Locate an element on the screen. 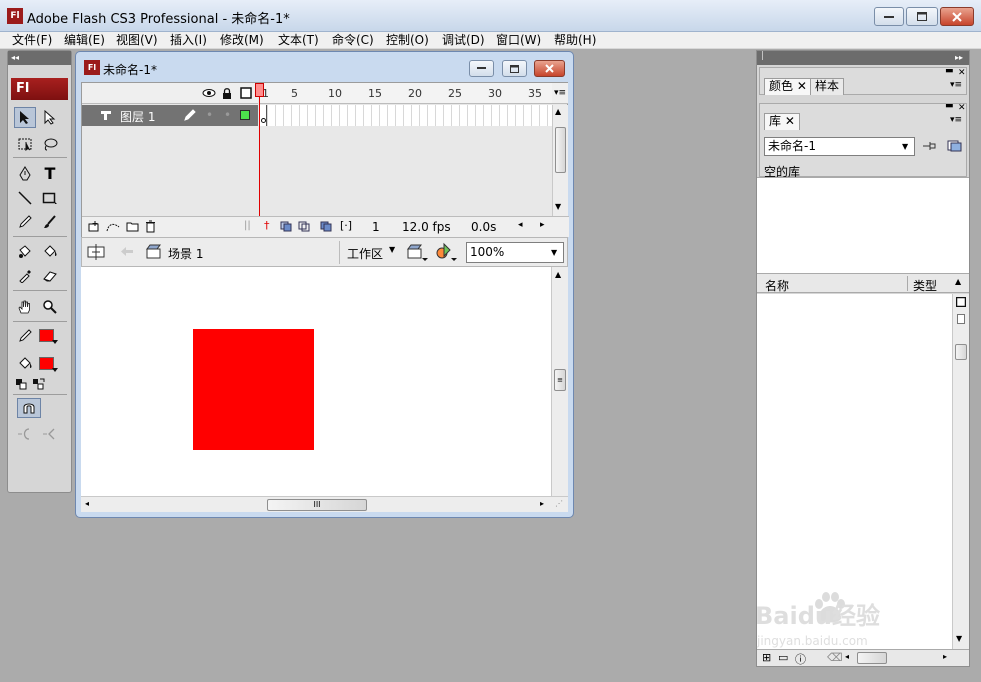 This screenshot has height=682, width=981. onion-outline-icon is located at coordinates (304, 226).